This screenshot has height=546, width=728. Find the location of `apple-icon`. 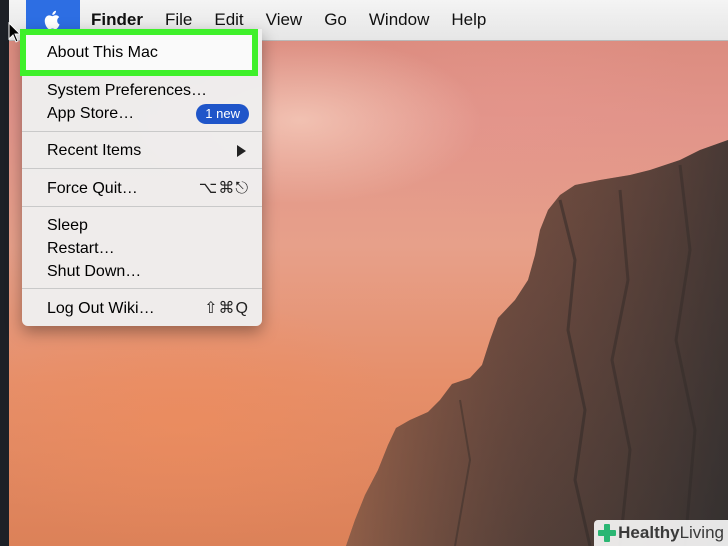

apple-icon is located at coordinates (52, 20).